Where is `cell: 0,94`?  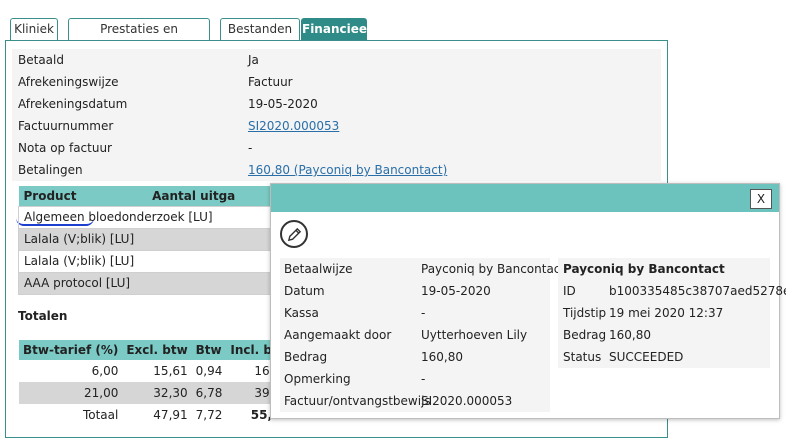
cell: 0,94 is located at coordinates (209, 371).